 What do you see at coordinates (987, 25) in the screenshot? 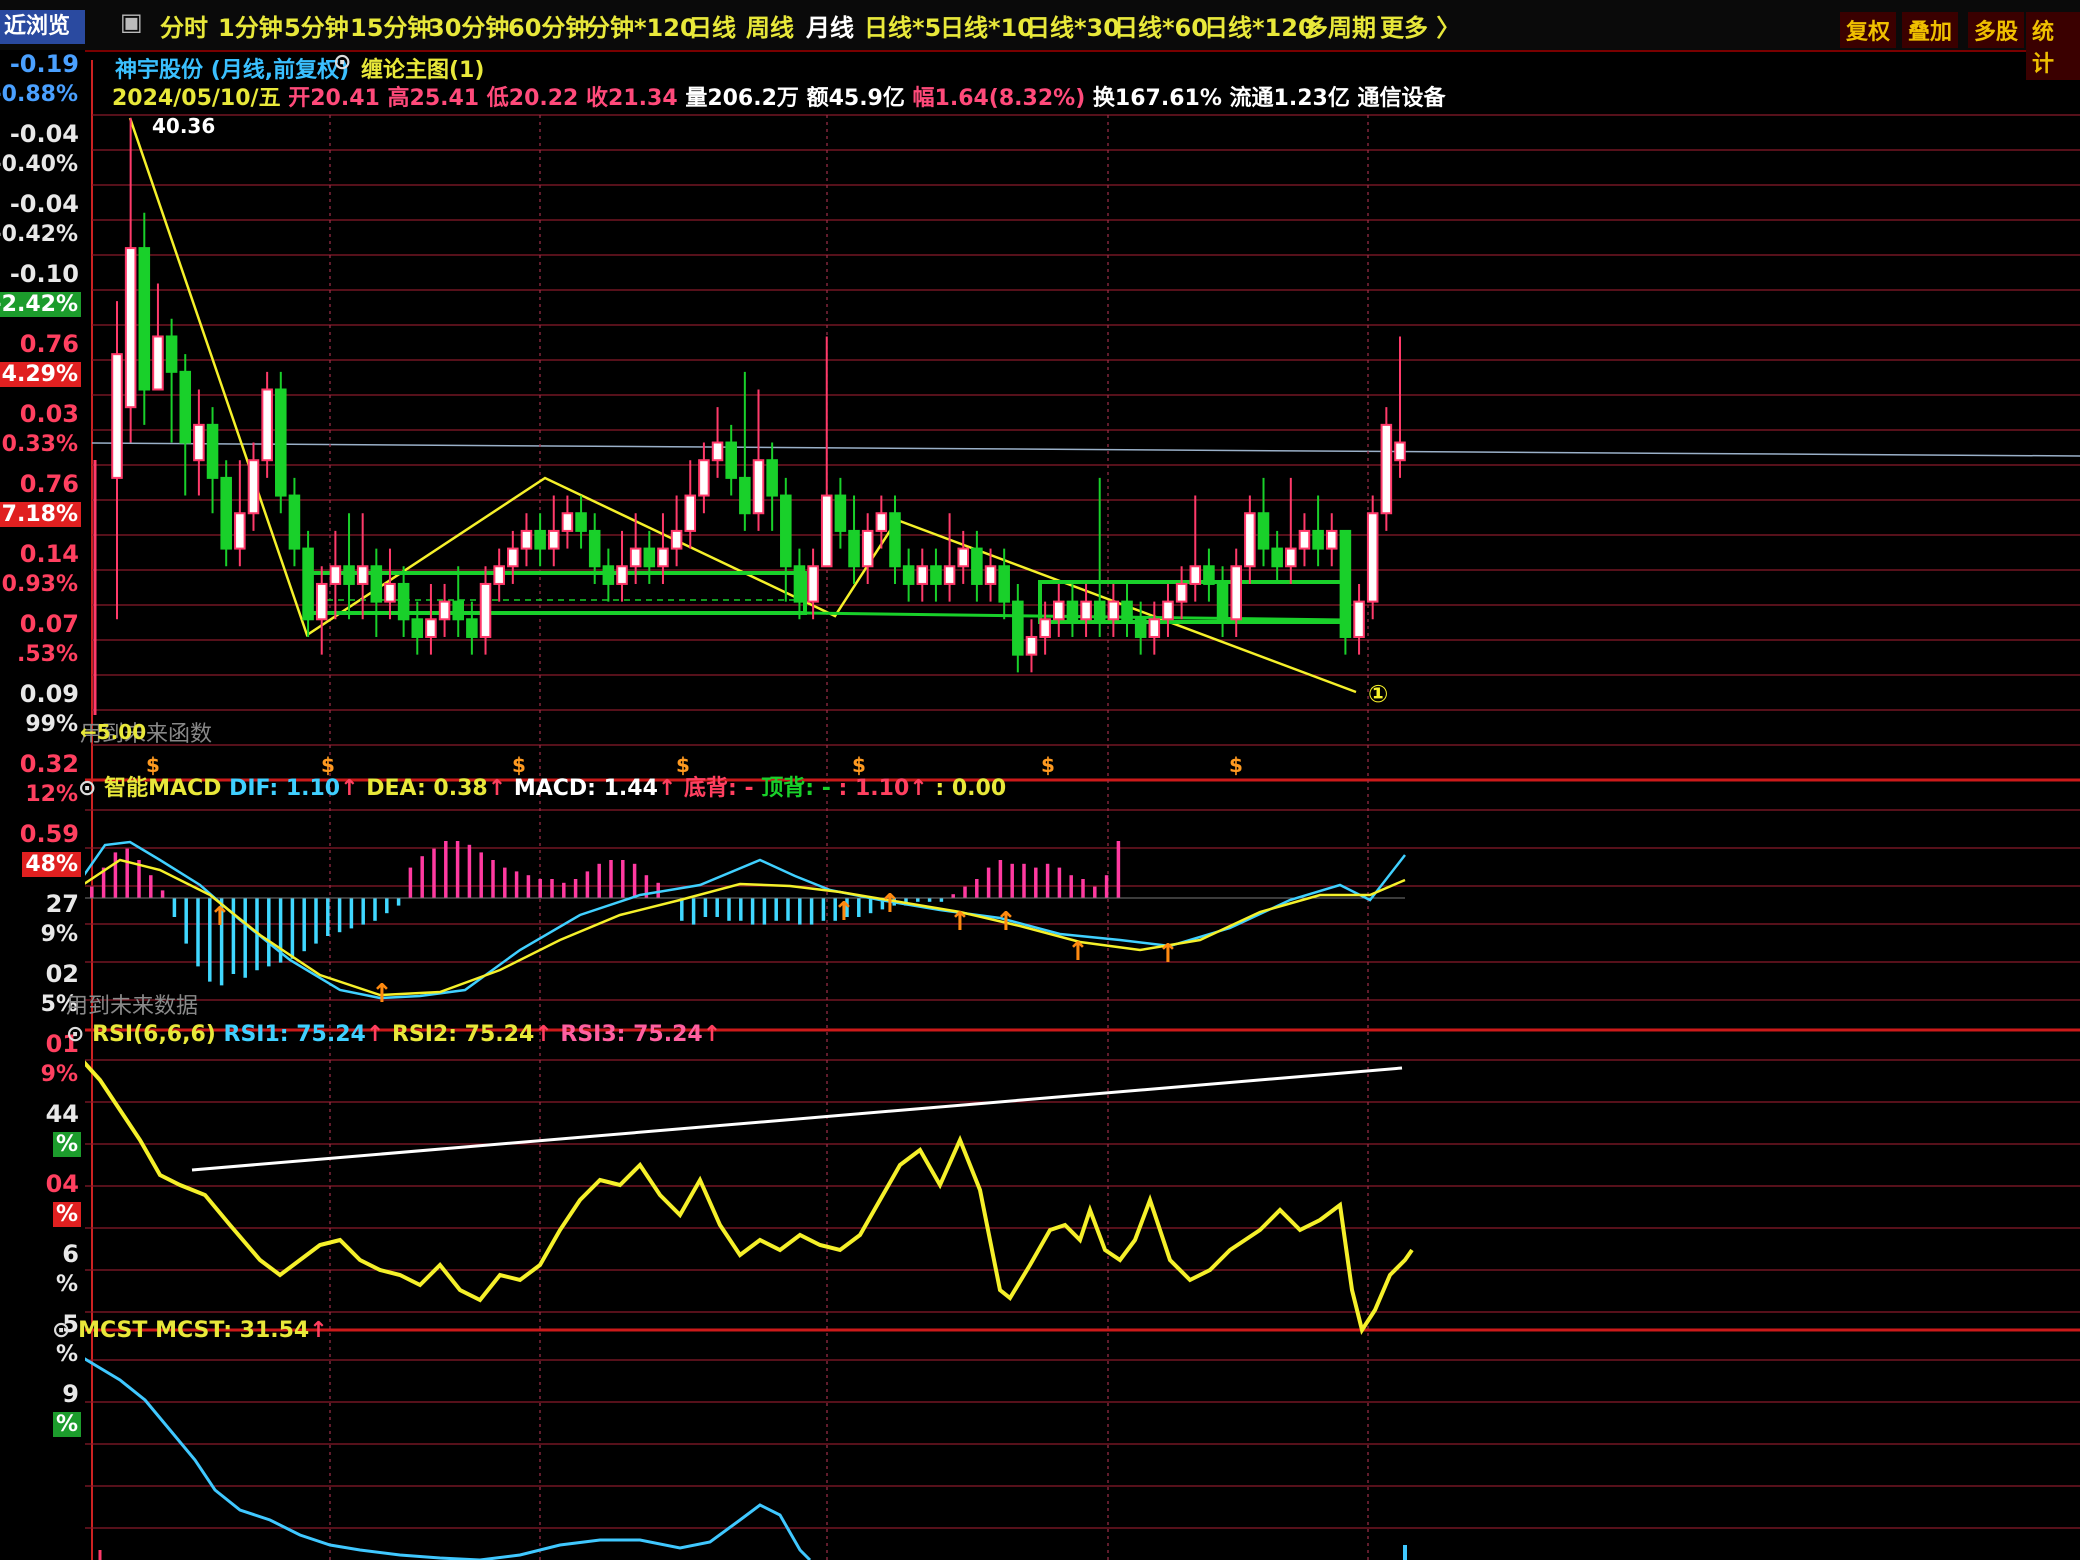
I see `period-tab-11: 日线*10` at bounding box center [987, 25].